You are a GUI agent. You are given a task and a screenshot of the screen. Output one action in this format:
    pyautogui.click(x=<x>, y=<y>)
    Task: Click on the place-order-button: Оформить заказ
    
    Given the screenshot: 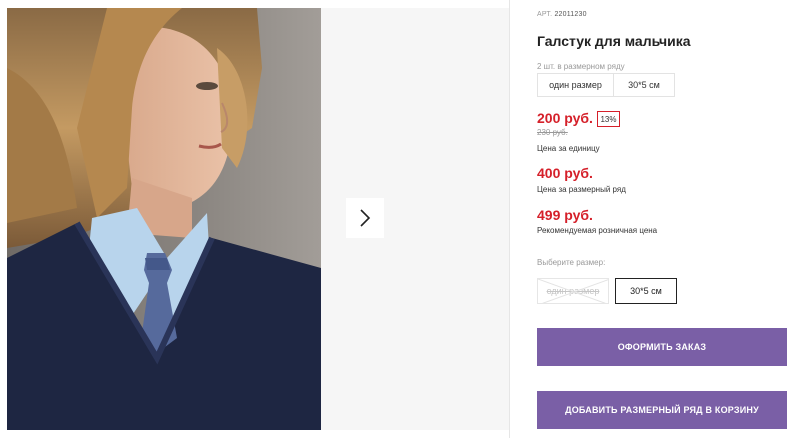 What is the action you would take?
    pyautogui.click(x=662, y=347)
    